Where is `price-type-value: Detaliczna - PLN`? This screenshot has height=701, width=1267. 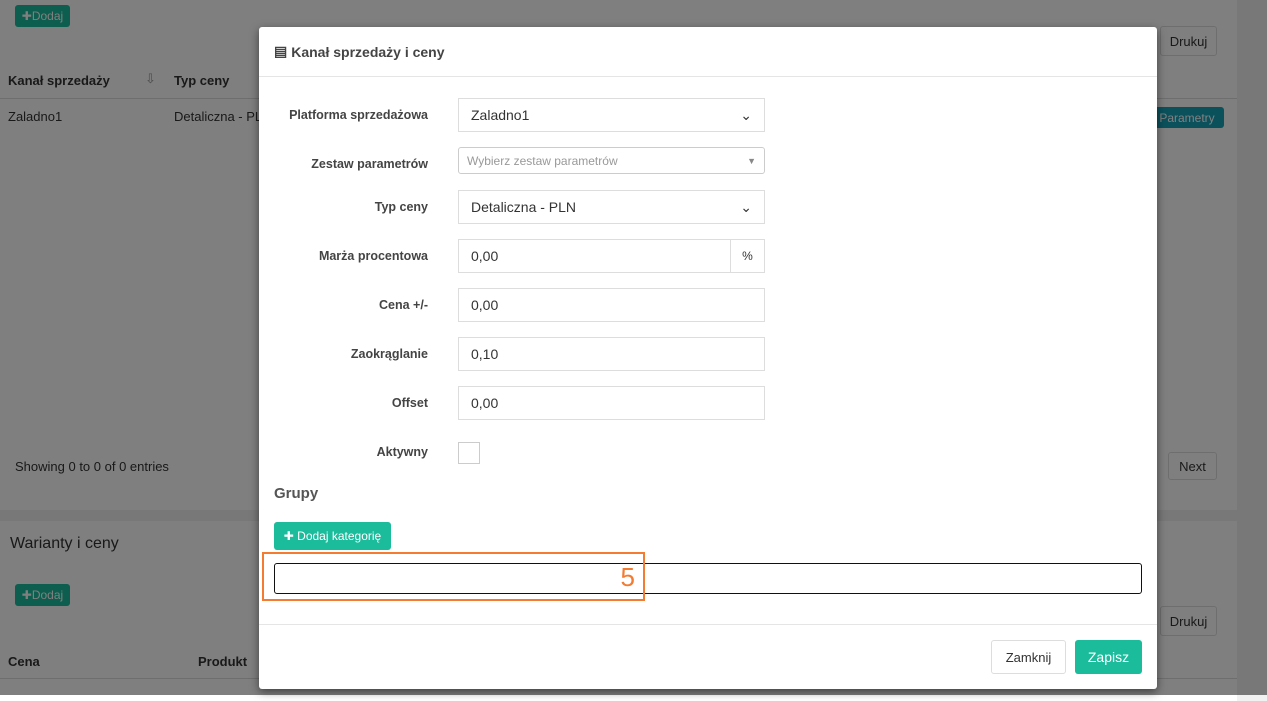
price-type-value: Detaliczna - PLN is located at coordinates (524, 207).